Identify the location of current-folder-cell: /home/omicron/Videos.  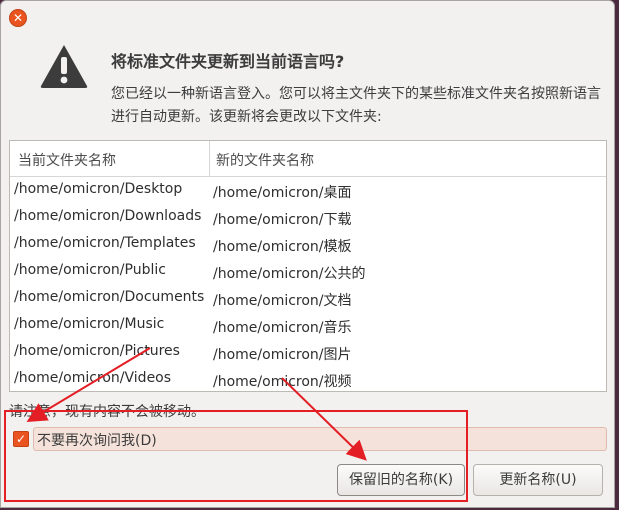
(93, 378).